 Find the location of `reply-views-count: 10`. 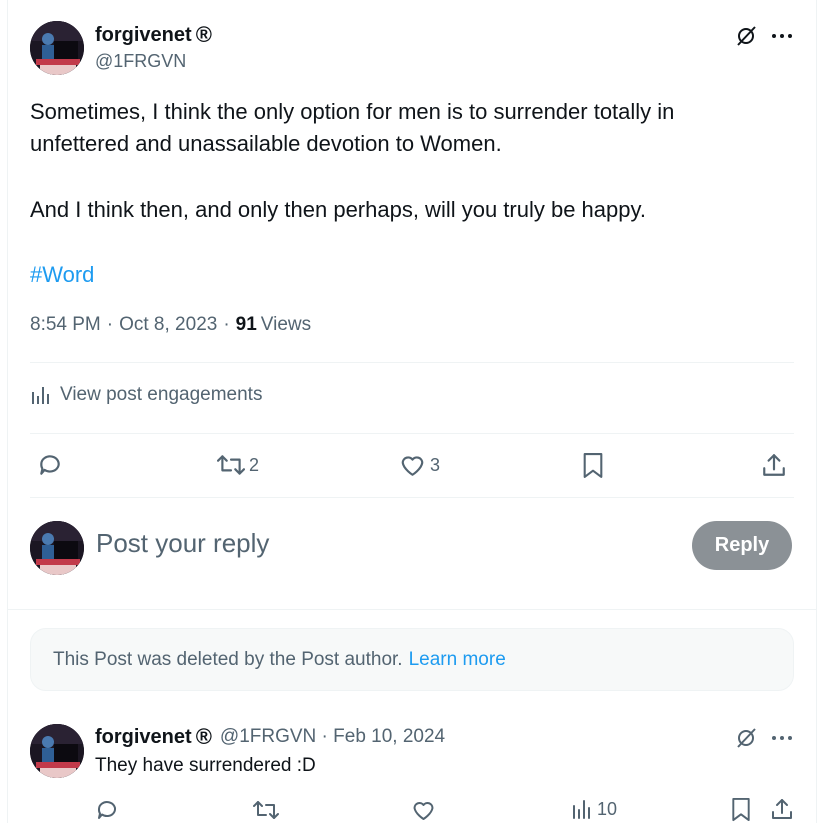

reply-views-count: 10 is located at coordinates (607, 808).